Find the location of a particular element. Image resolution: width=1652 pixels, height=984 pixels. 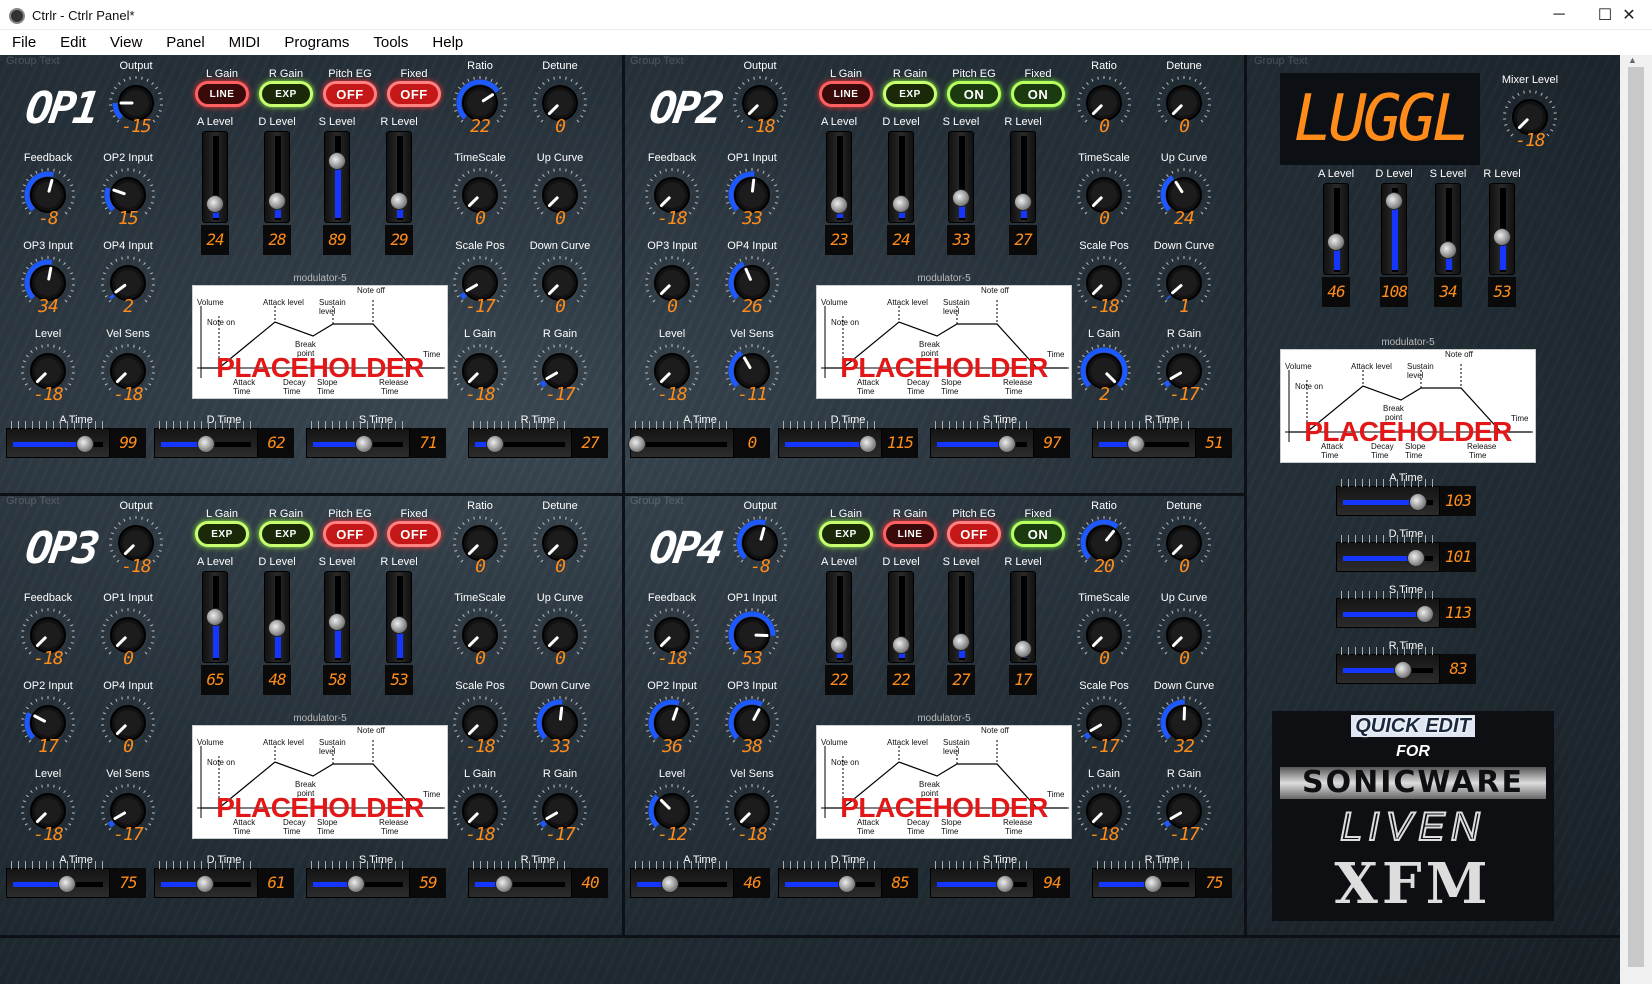

op4-a-level-track is located at coordinates (839, 617).